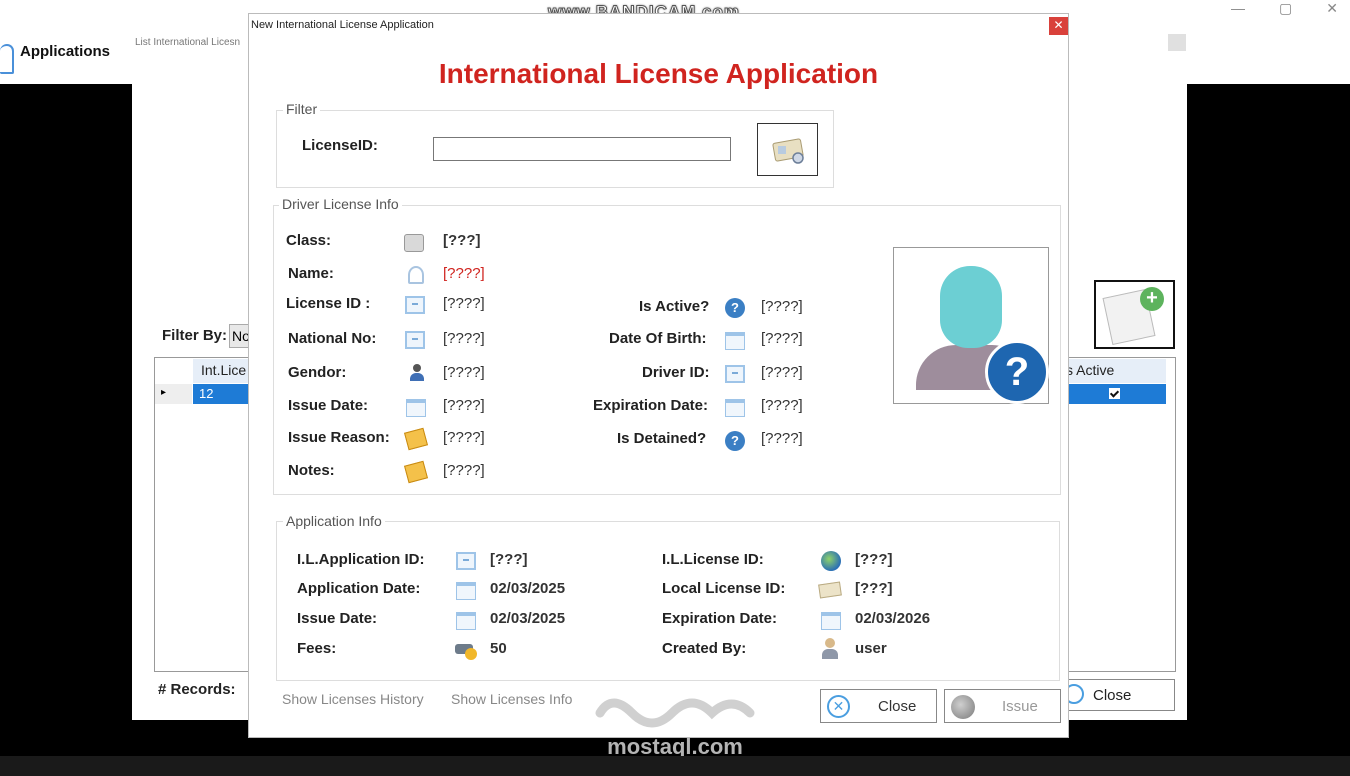 This screenshot has height=776, width=1350. I want to click on app-issue-date-label: Issue Date:, so click(337, 618).